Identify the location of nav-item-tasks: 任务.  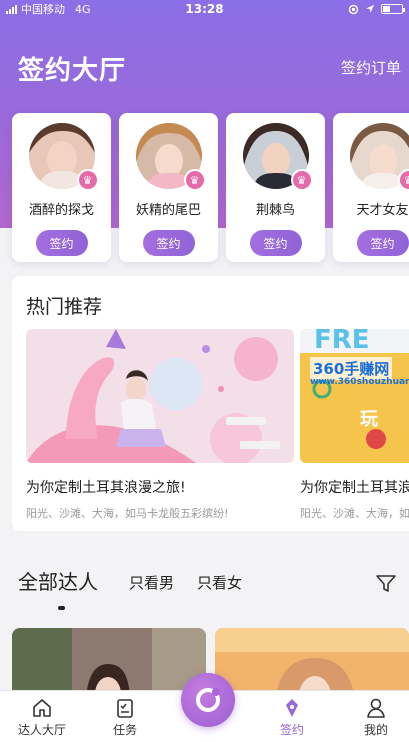
(125, 716).